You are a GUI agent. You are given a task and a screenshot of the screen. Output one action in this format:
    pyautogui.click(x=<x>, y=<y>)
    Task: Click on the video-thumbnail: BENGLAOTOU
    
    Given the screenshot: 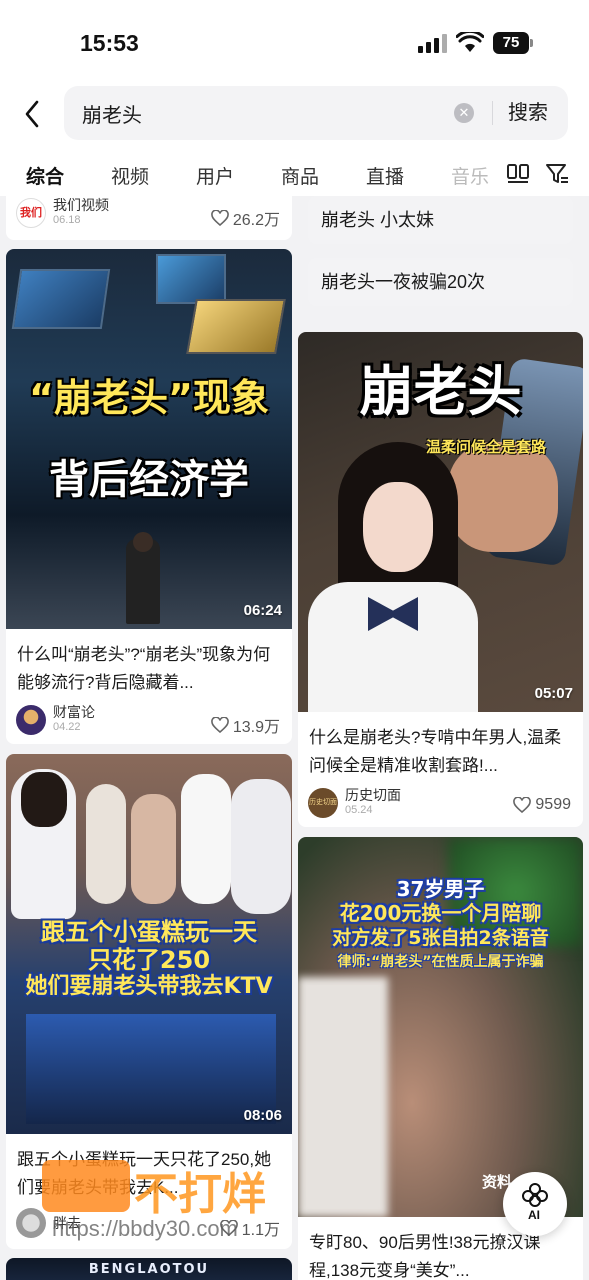 What is the action you would take?
    pyautogui.click(x=149, y=1269)
    